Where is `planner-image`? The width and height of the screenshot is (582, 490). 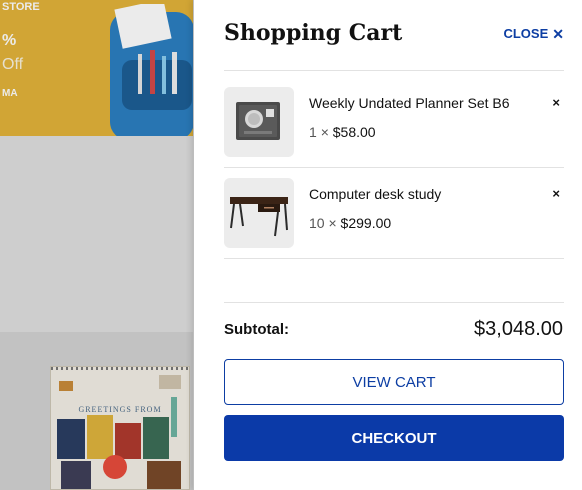
planner-image is located at coordinates (259, 122).